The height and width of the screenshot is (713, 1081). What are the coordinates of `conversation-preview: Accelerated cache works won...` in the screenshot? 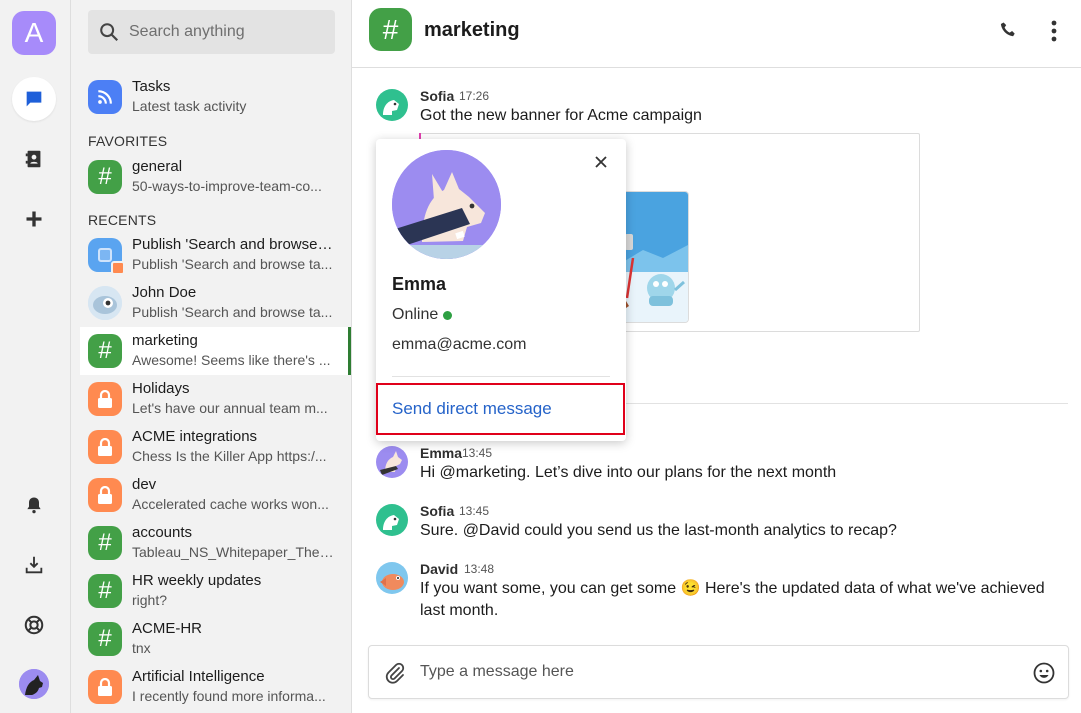 It's located at (230, 504).